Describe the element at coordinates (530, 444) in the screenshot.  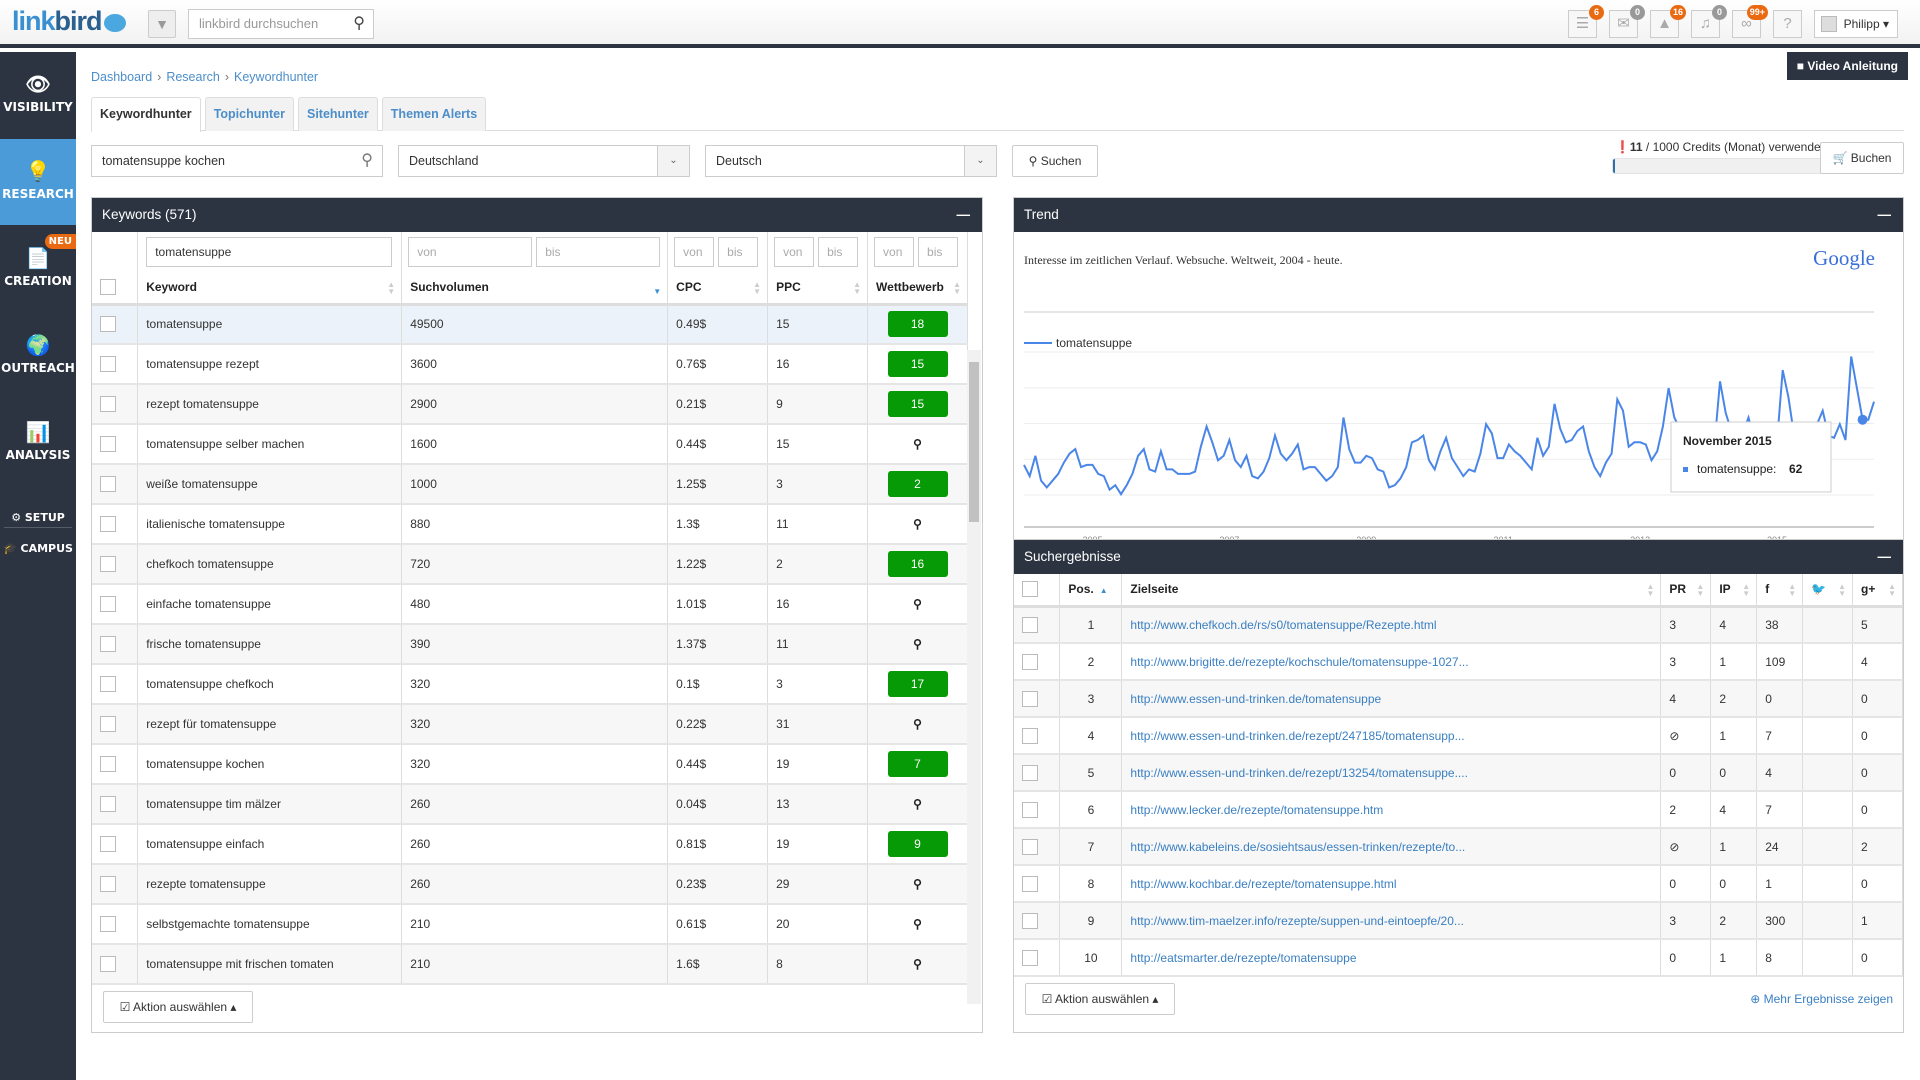
I see `table-row: tomatensuppe selber machen 1600 0.44$ 15 ⚲` at that location.